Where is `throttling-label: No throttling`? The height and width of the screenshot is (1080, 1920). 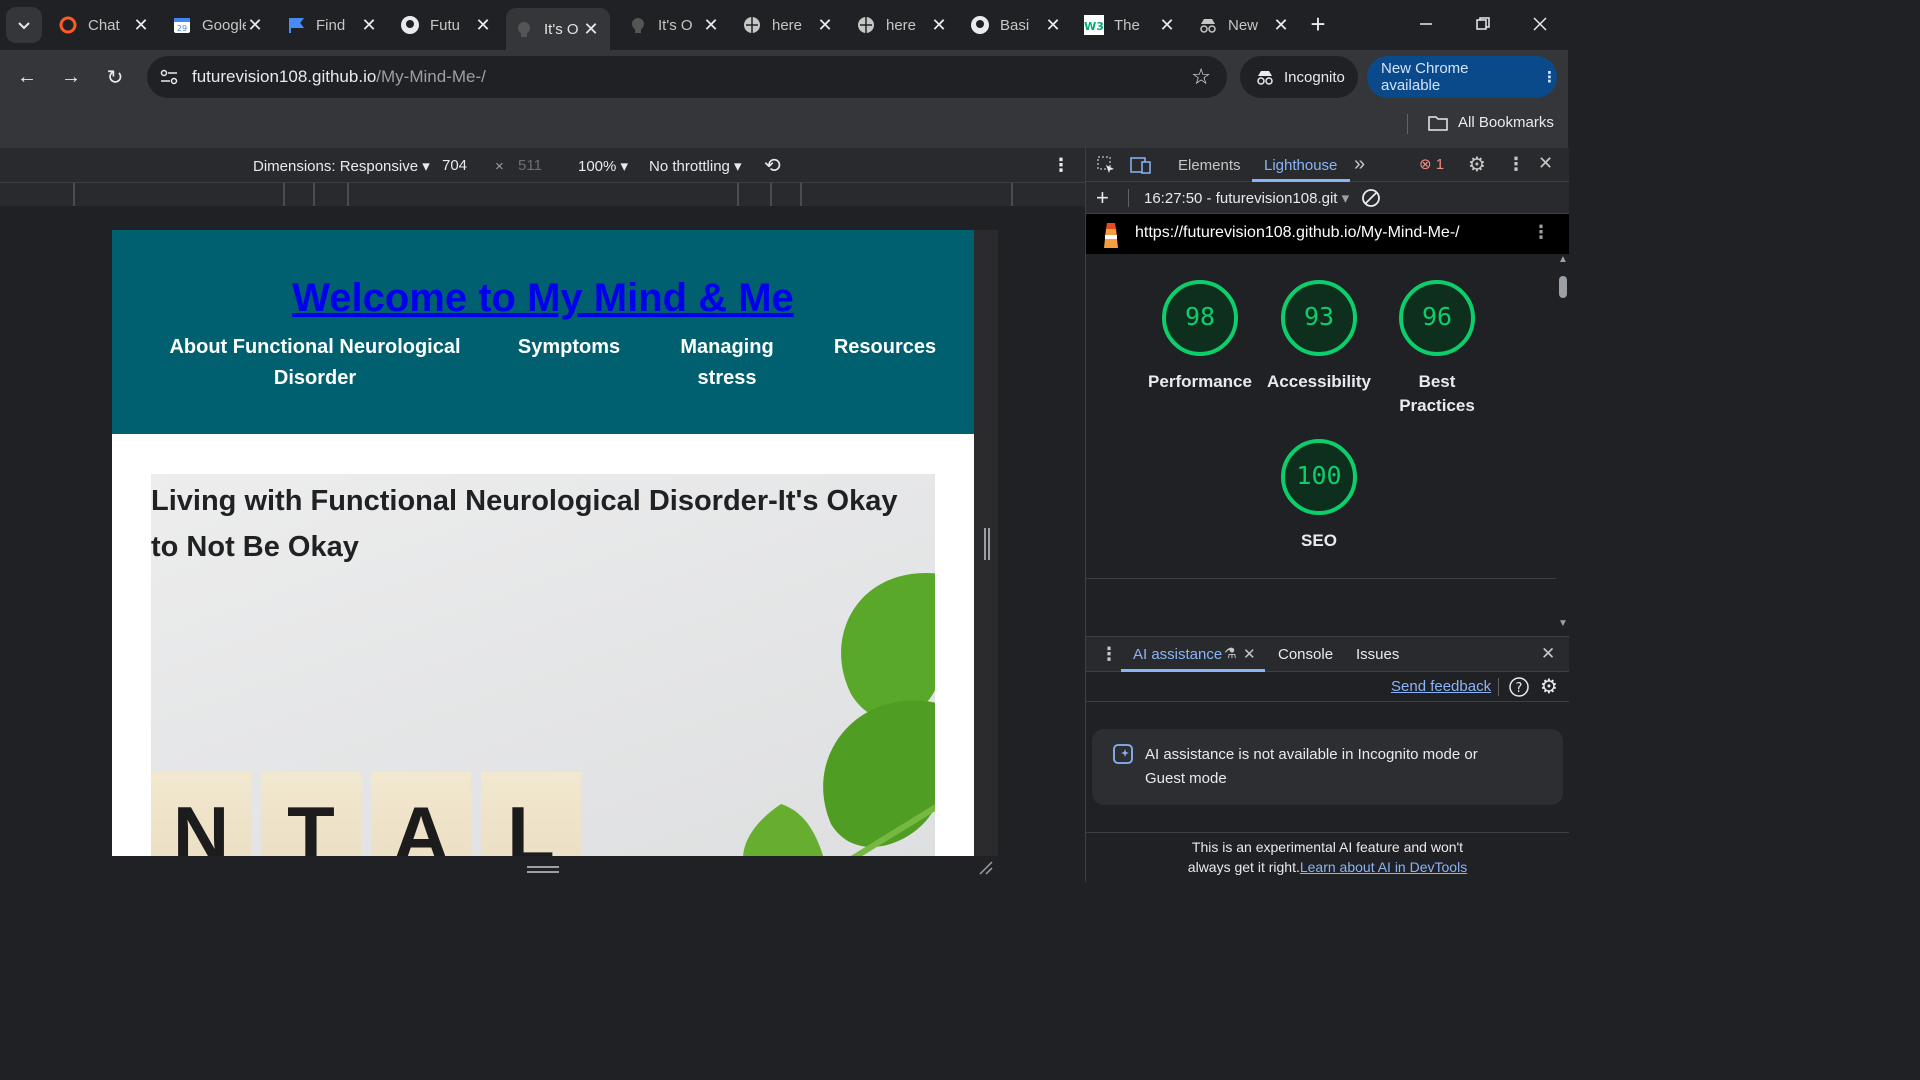 throttling-label: No throttling is located at coordinates (689, 166).